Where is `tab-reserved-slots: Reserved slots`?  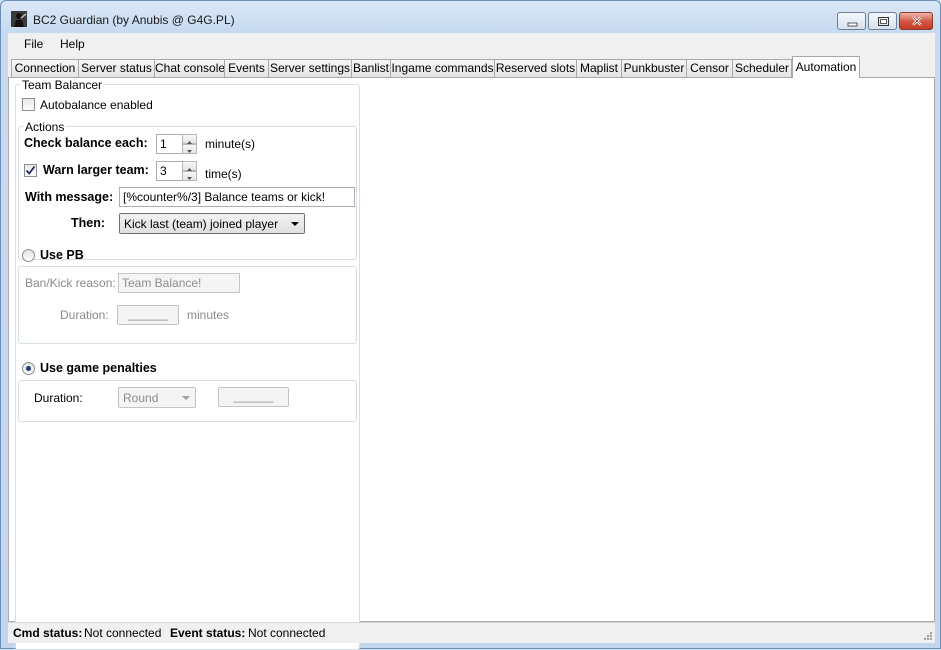
tab-reserved-slots: Reserved slots is located at coordinates (535, 68).